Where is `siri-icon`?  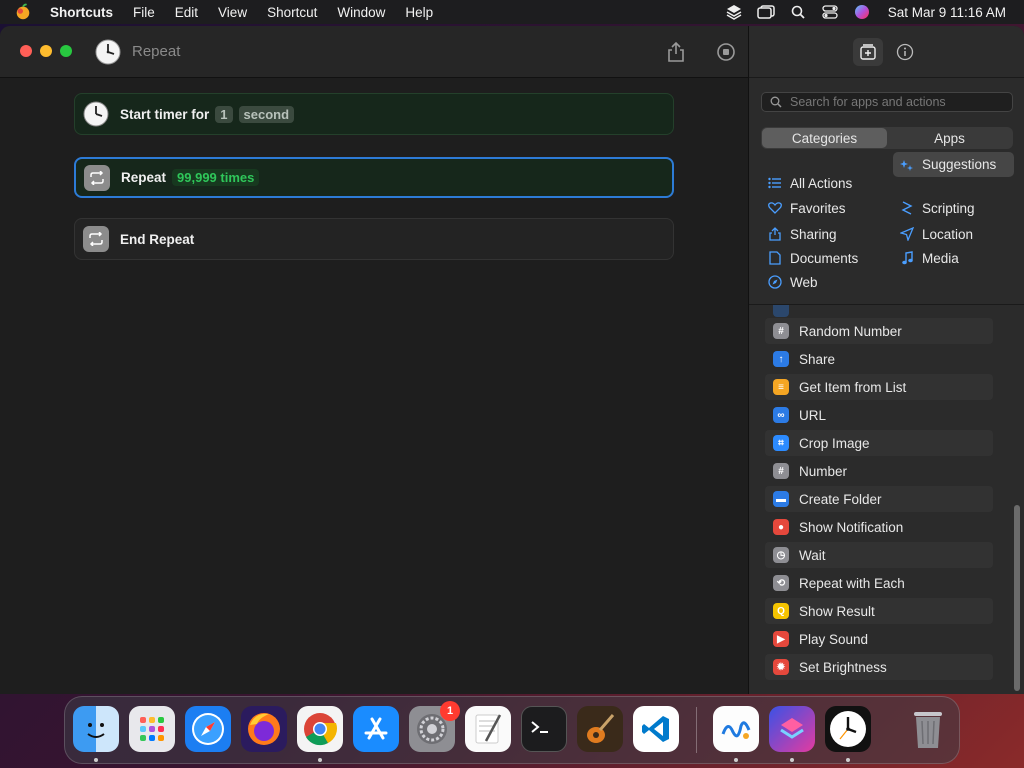 siri-icon is located at coordinates (862, 12).